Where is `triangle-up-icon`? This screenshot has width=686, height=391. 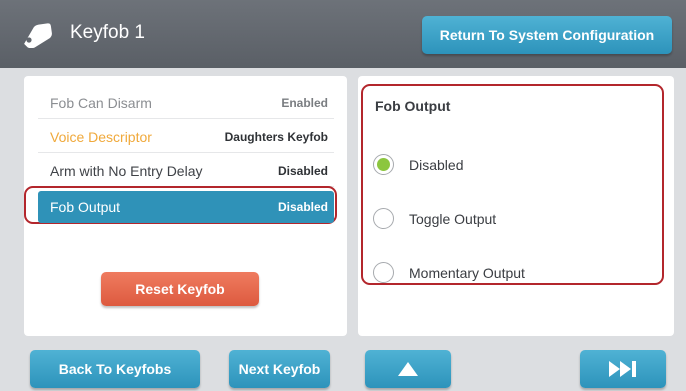
triangle-up-icon is located at coordinates (408, 369).